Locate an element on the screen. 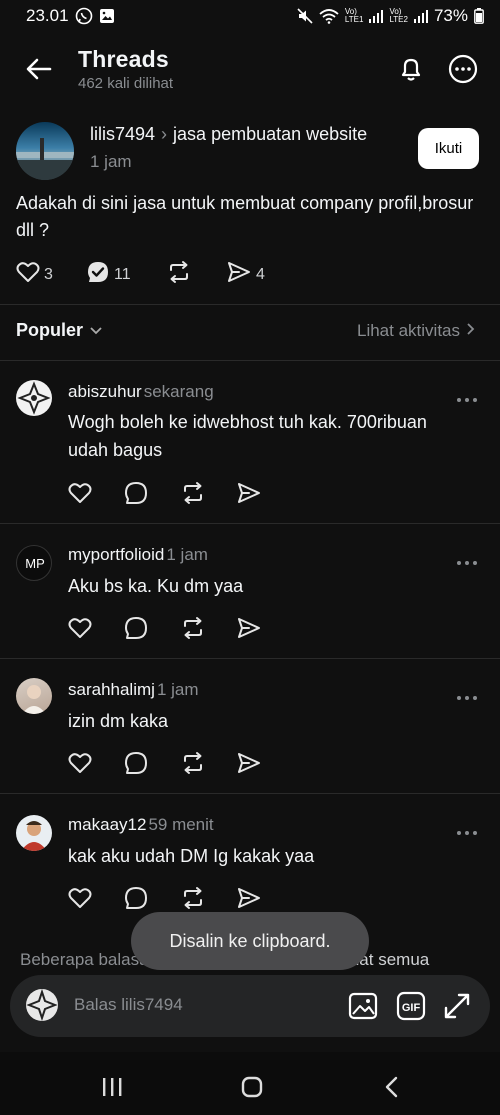  status-time: 23.01 is located at coordinates (47, 15).